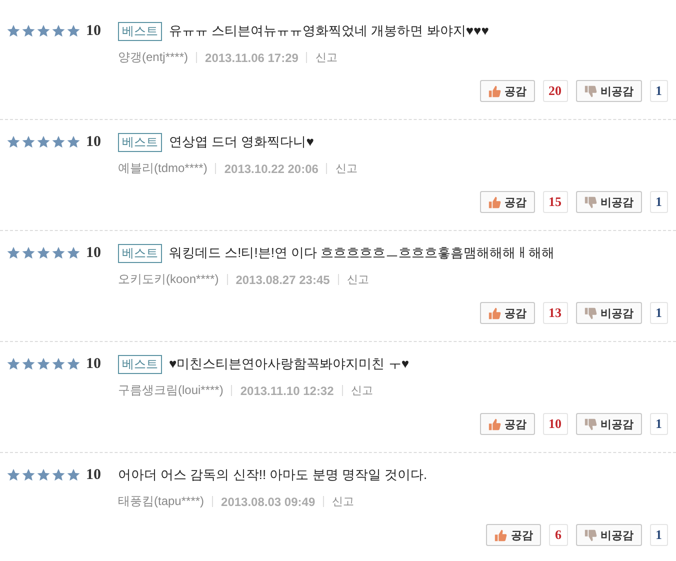 This screenshot has width=676, height=561. What do you see at coordinates (287, 391) in the screenshot?
I see `review-date: 2013.11.10 12:32` at bounding box center [287, 391].